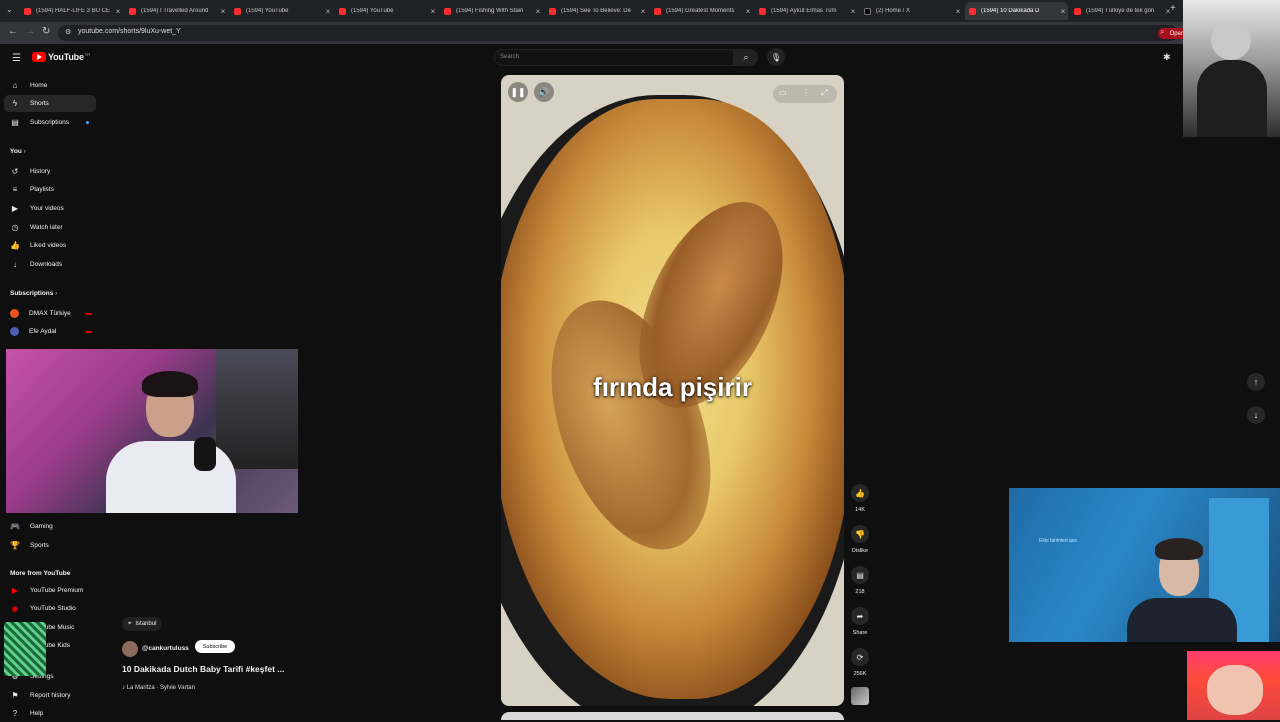 The width and height of the screenshot is (1280, 722). I want to click on sidebar-item-watch-later: ◷ Watch later, so click(50, 227).